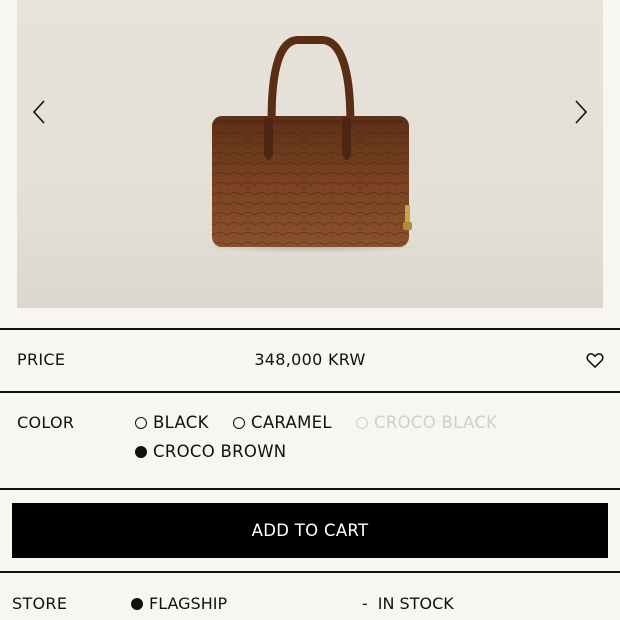 This screenshot has width=620, height=620. Describe the element at coordinates (40, 603) in the screenshot. I see `store-label: STORE` at that location.